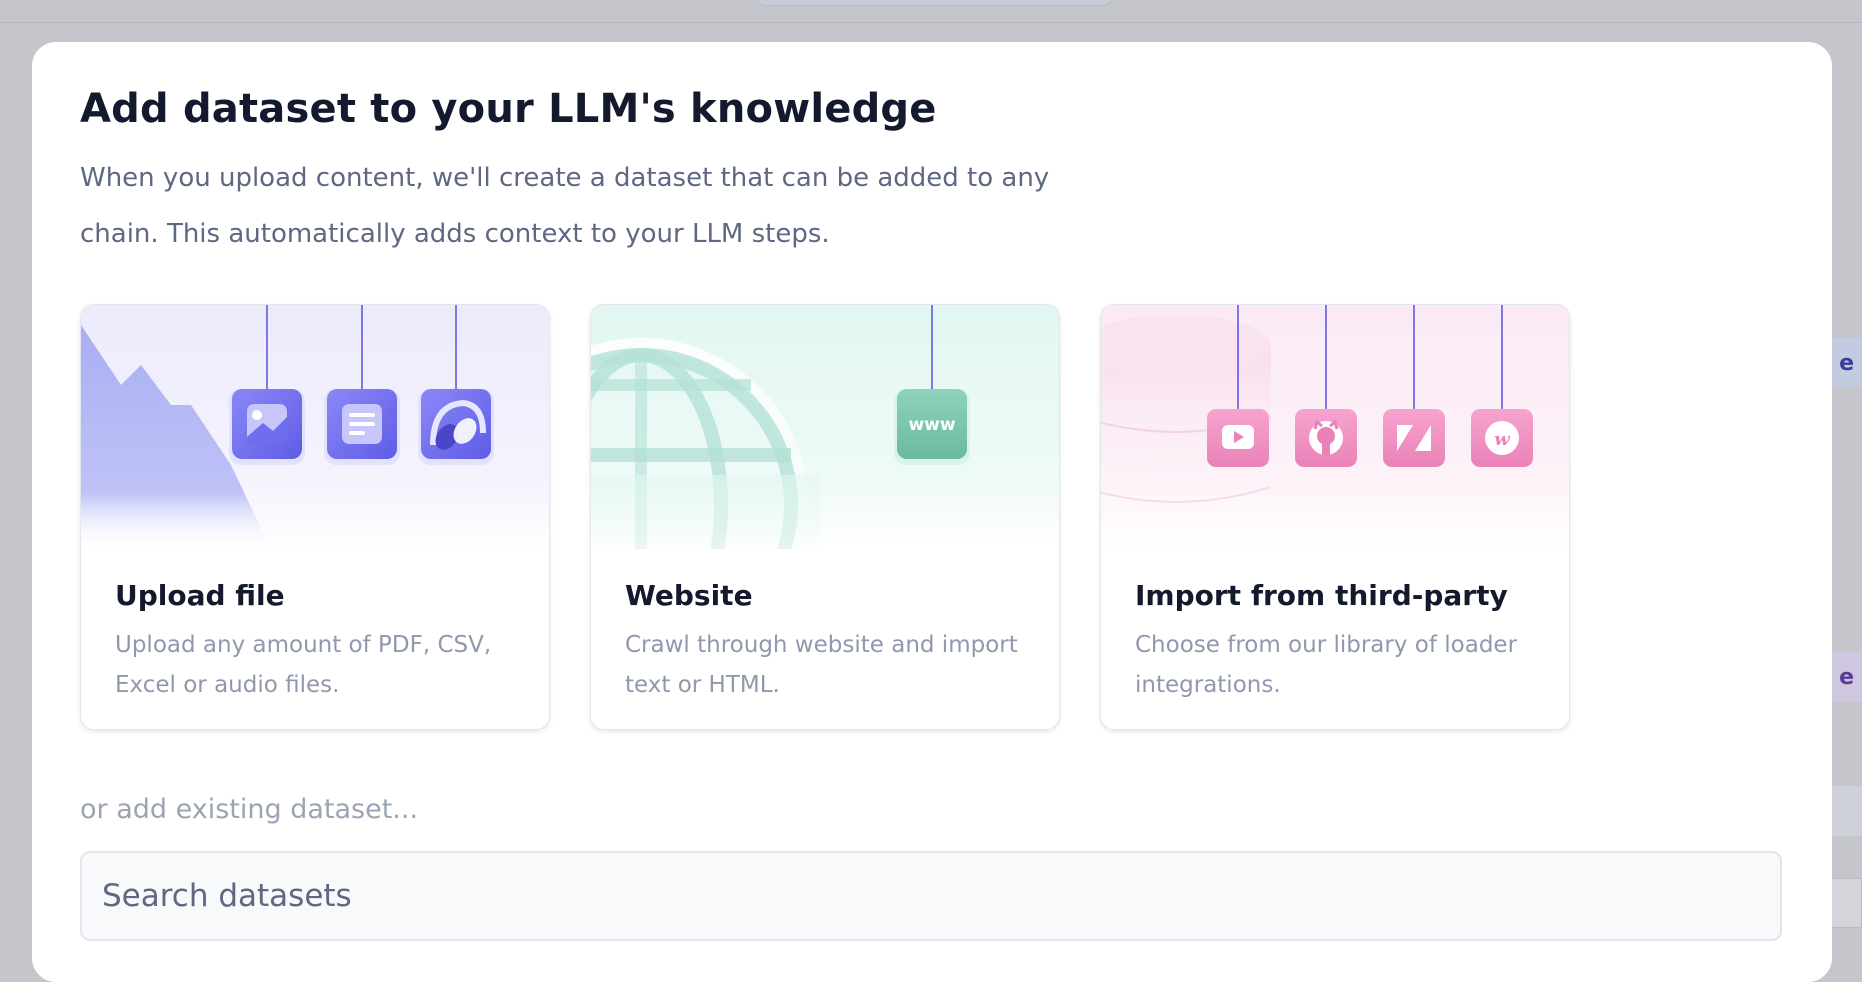 The image size is (1862, 982). What do you see at coordinates (200, 595) in the screenshot?
I see `upload-file-title: Upload file` at bounding box center [200, 595].